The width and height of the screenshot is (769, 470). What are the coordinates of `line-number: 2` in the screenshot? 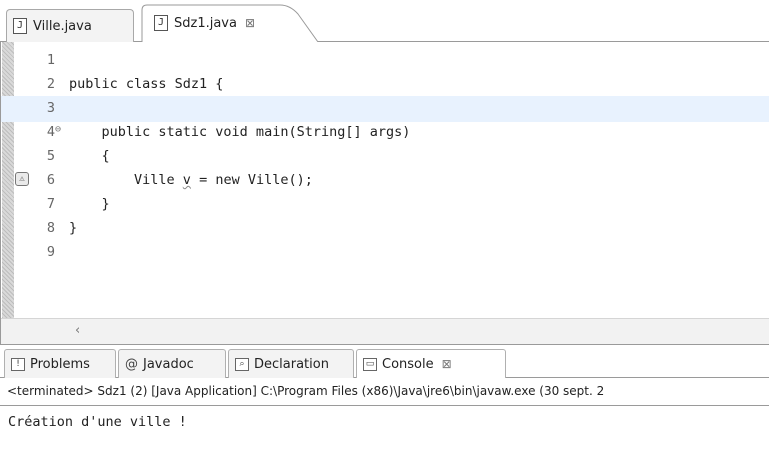 It's located at (50, 84).